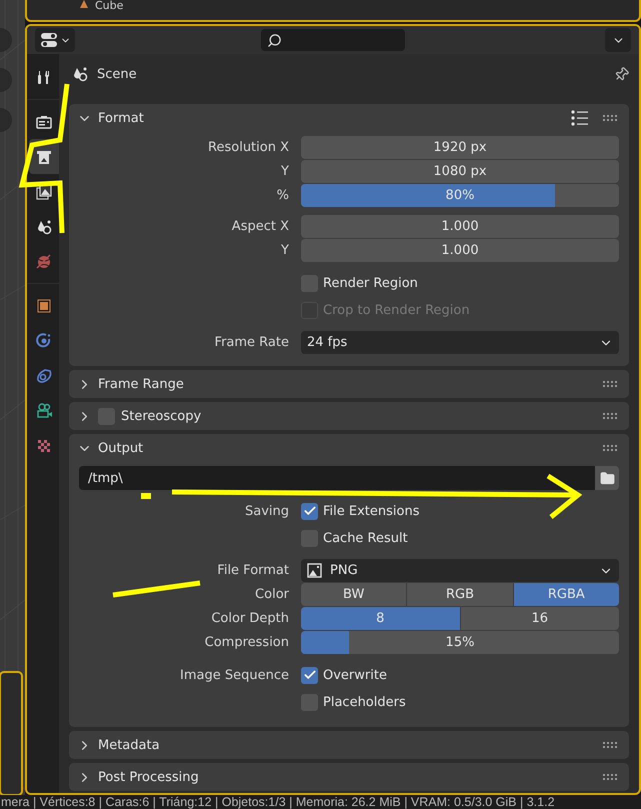 This screenshot has height=809, width=641. Describe the element at coordinates (580, 118) in the screenshot. I see `list-icon` at that location.